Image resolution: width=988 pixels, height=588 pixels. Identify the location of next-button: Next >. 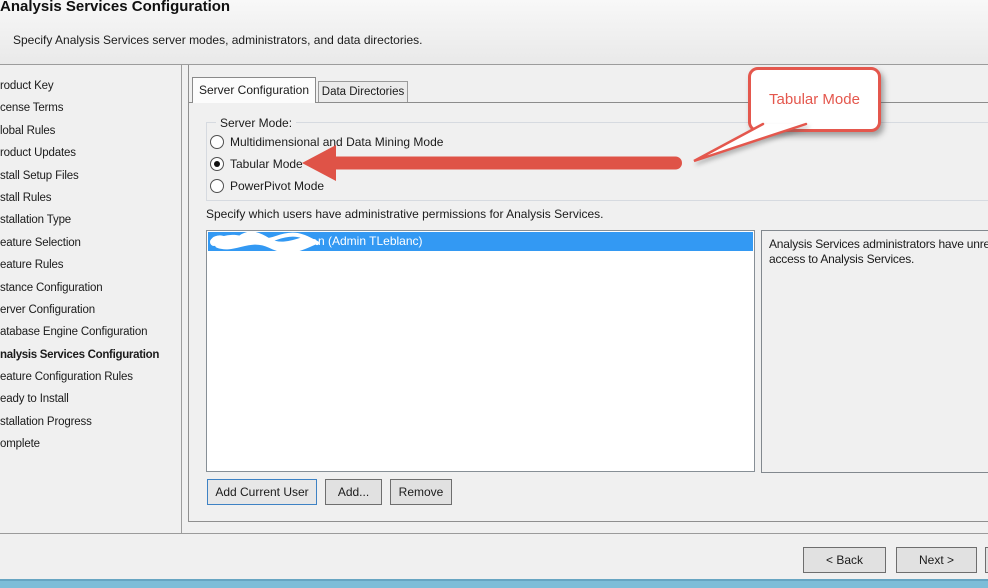
(936, 560).